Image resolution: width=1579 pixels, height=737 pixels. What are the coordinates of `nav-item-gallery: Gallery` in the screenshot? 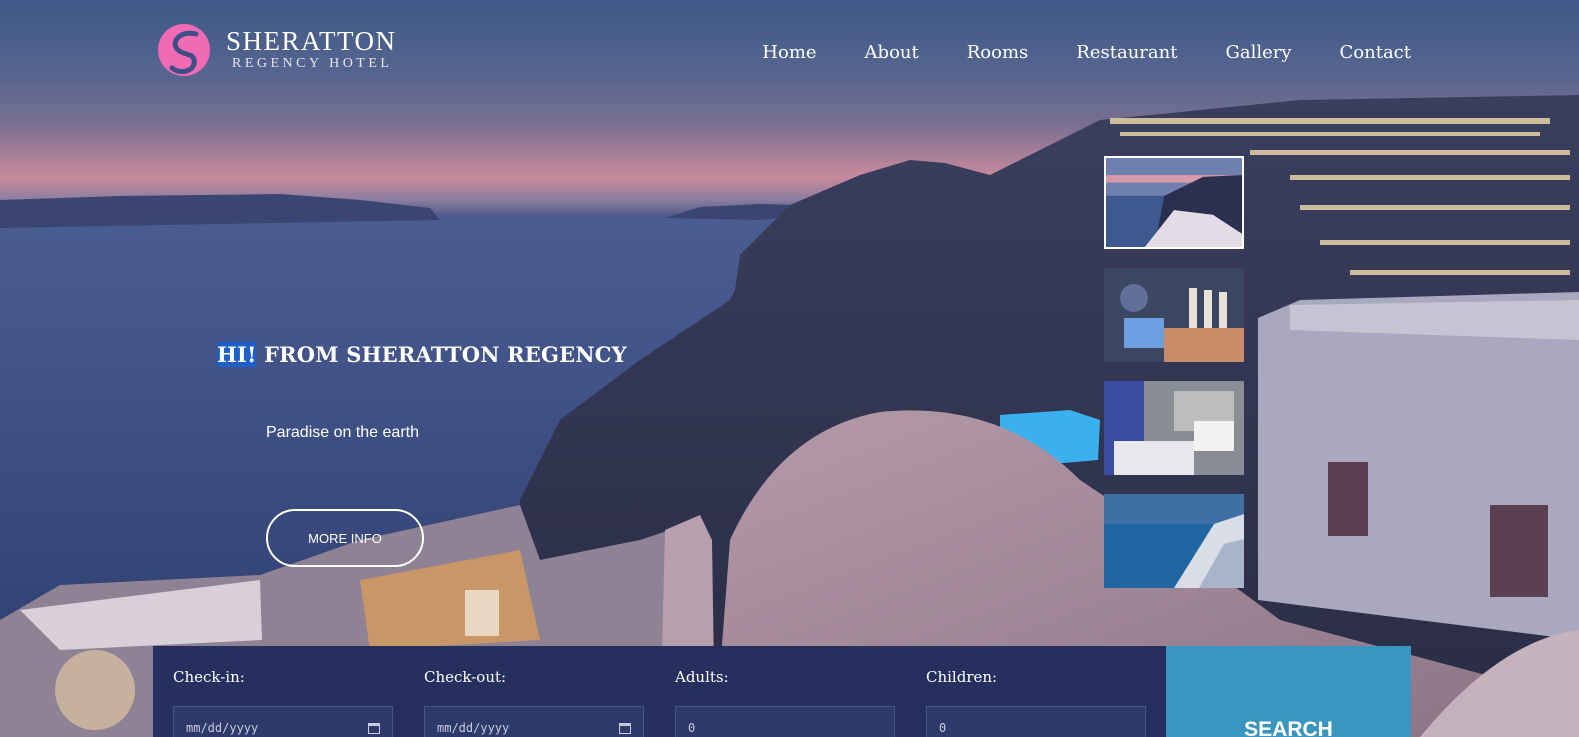 It's located at (1258, 52).